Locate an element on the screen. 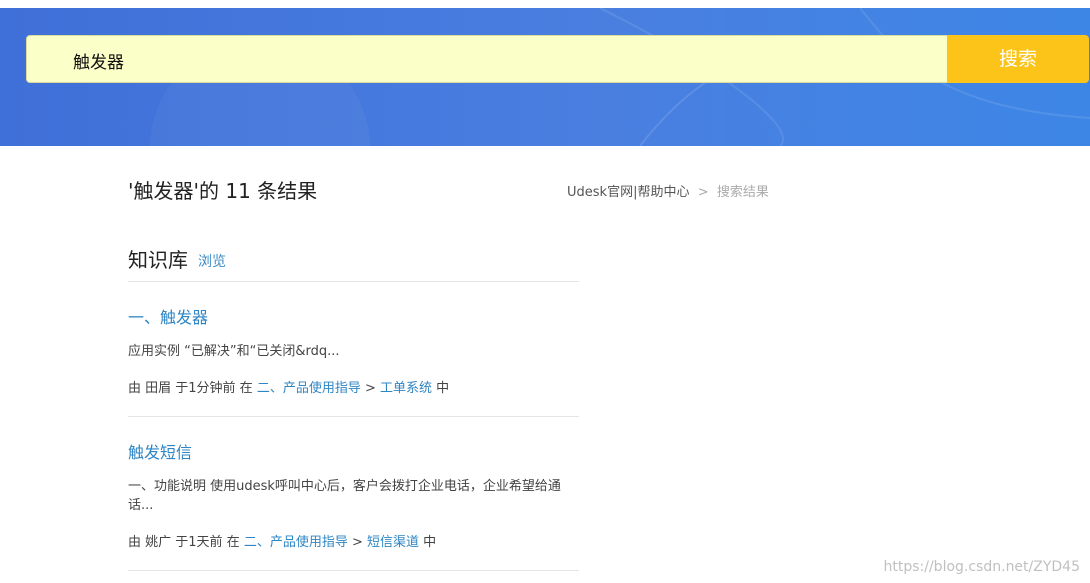 The width and height of the screenshot is (1090, 583). result-meta: 由 田眉 于1分钟前 在 二、产品使用指导 > 工单系统 中 is located at coordinates (288, 386).